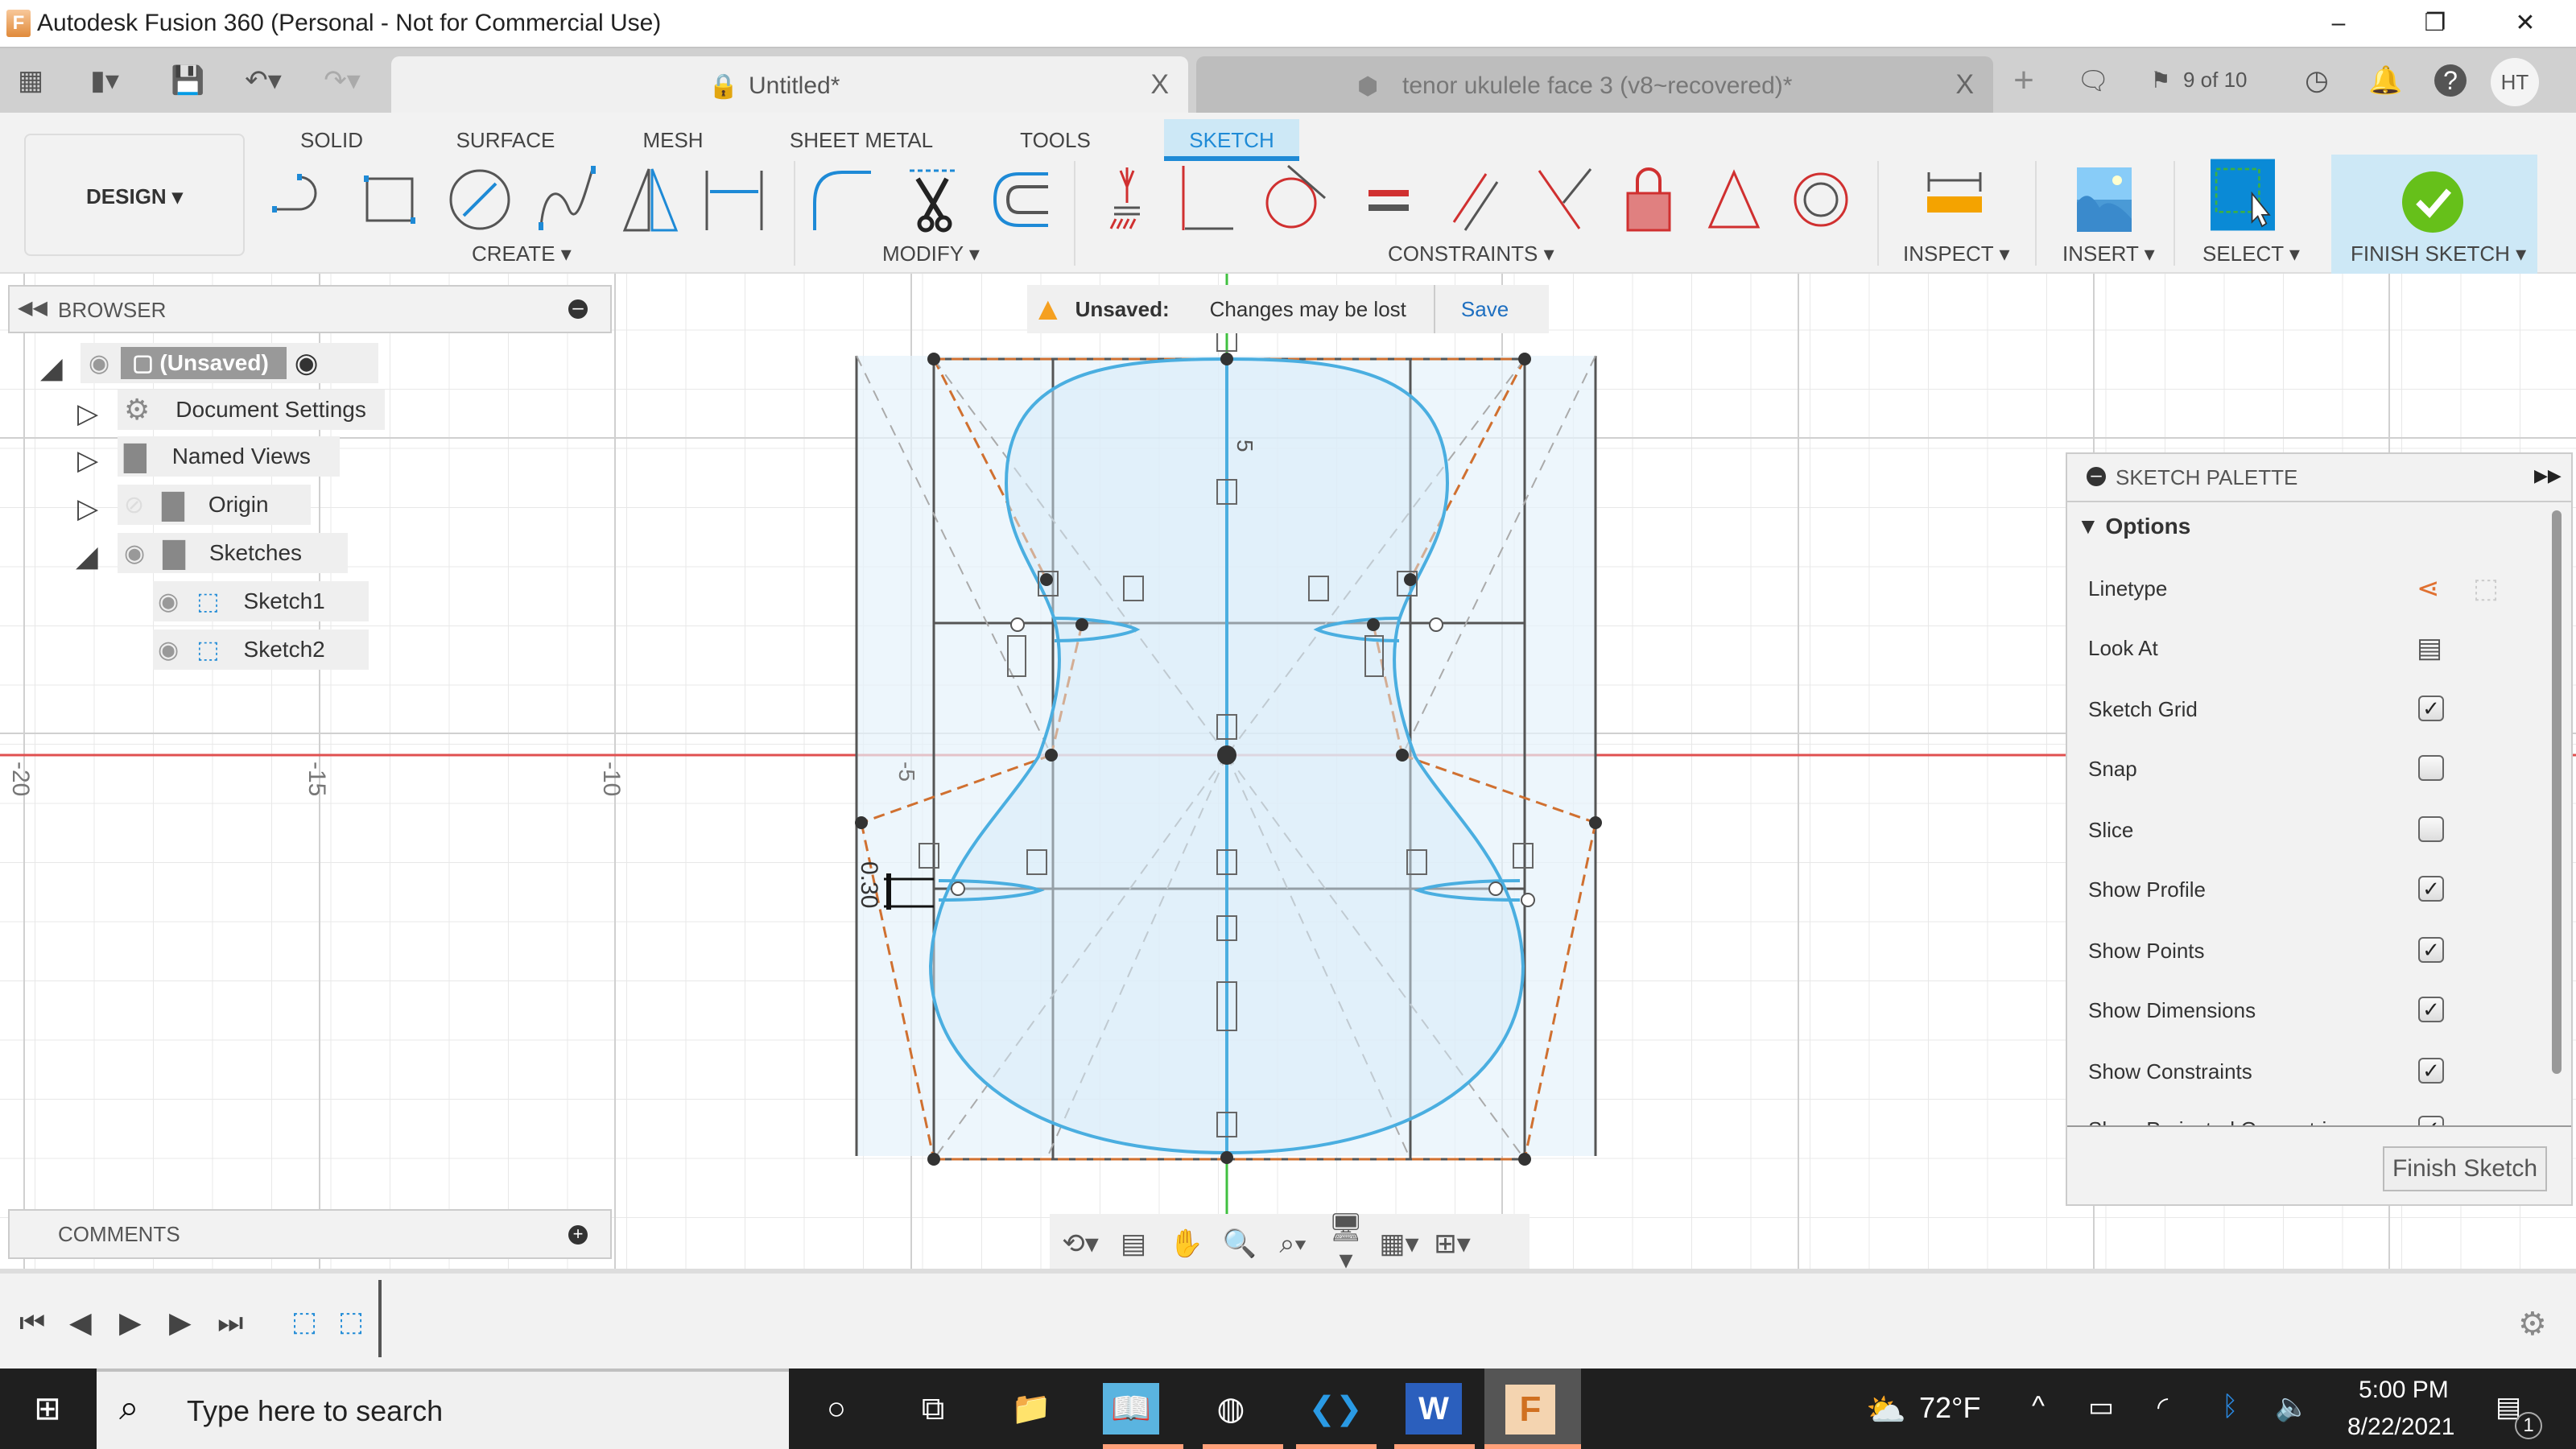  I want to click on centerline-linetype-icon: ⬚, so click(2486, 588).